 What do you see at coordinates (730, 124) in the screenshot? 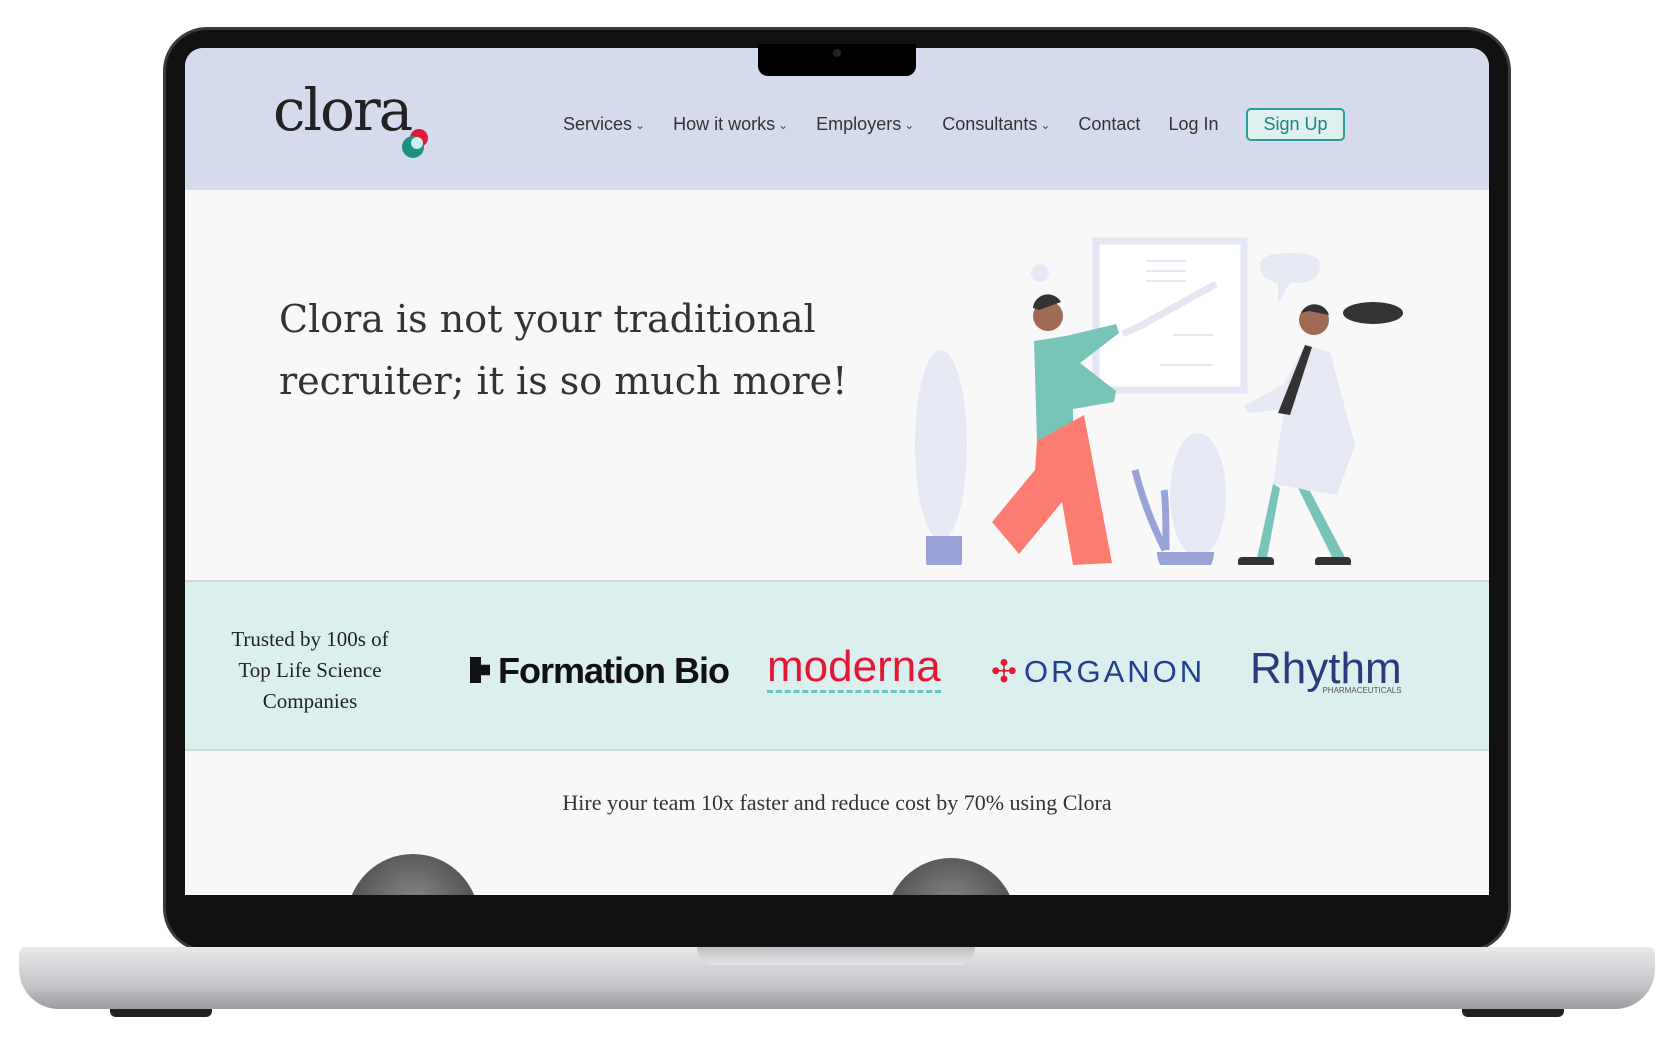
I see `nav-how-it-works: How it works ⌄` at bounding box center [730, 124].